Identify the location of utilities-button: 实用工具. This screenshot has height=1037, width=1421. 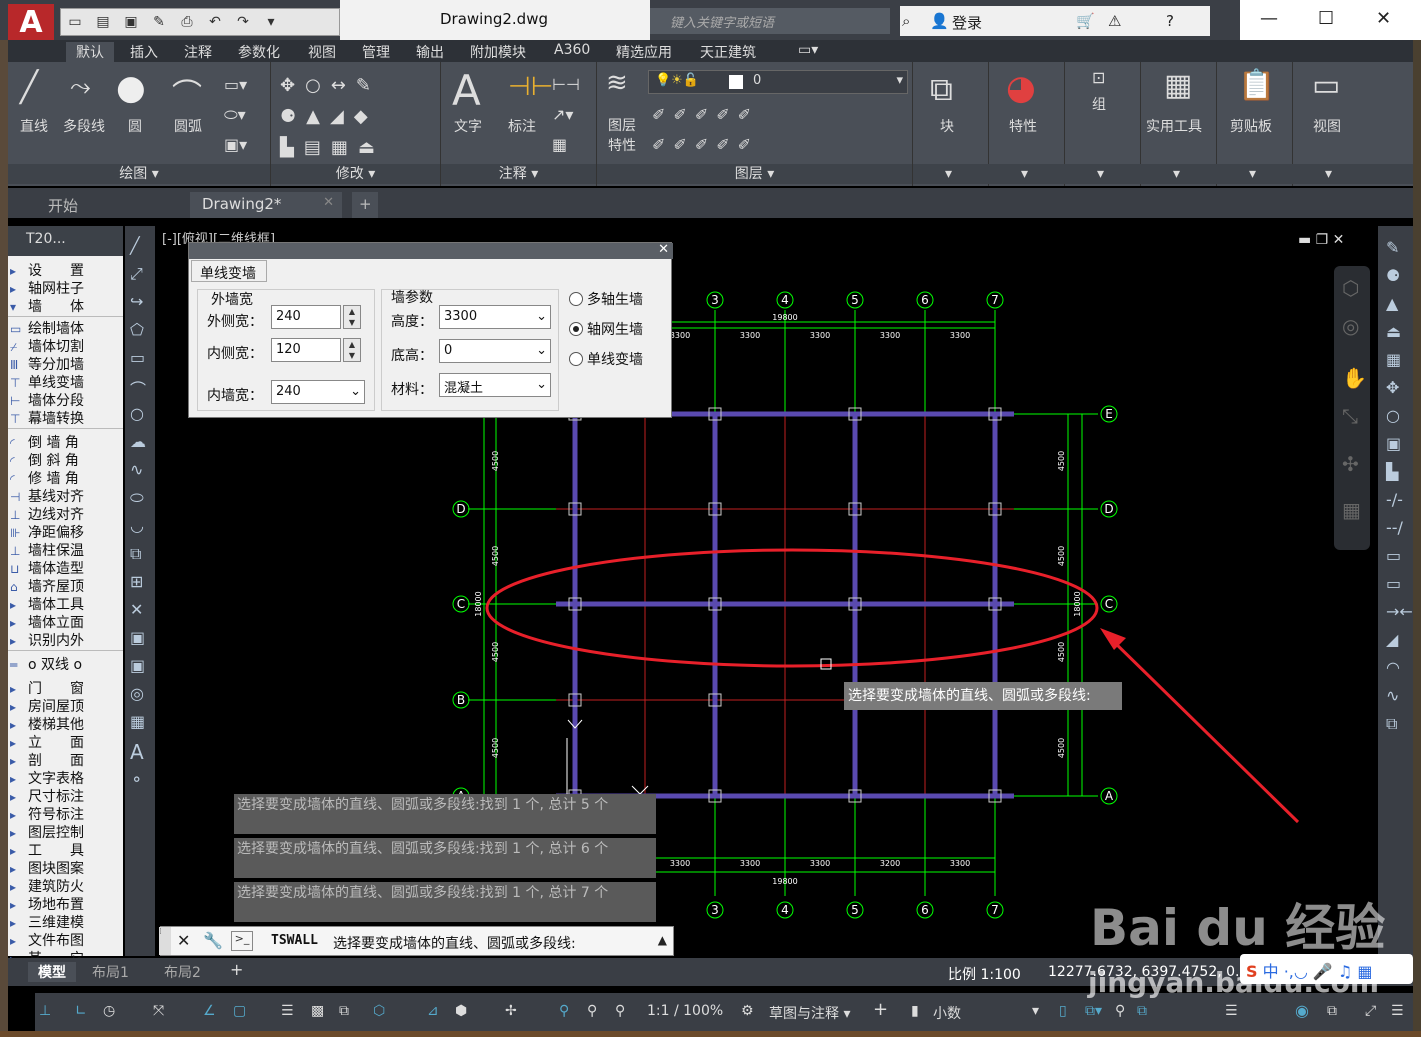
(1174, 126).